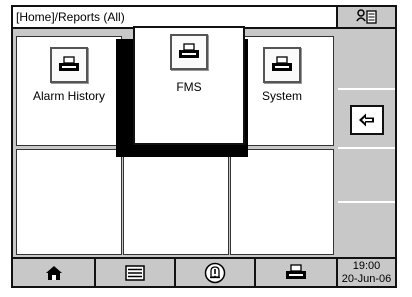 This screenshot has height=297, width=412. What do you see at coordinates (68, 96) in the screenshot?
I see `report-label: Alarm History` at bounding box center [68, 96].